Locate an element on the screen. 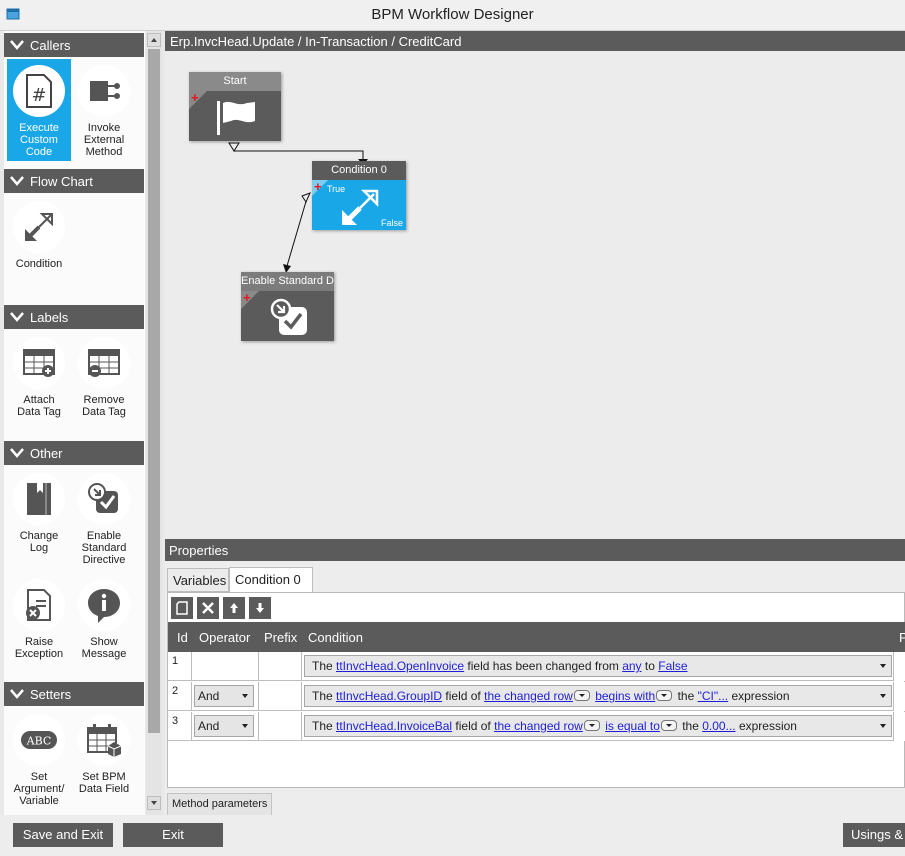 The height and width of the screenshot is (856, 905). tool-invoke-external-method: Invoke External Method is located at coordinates (104, 108).